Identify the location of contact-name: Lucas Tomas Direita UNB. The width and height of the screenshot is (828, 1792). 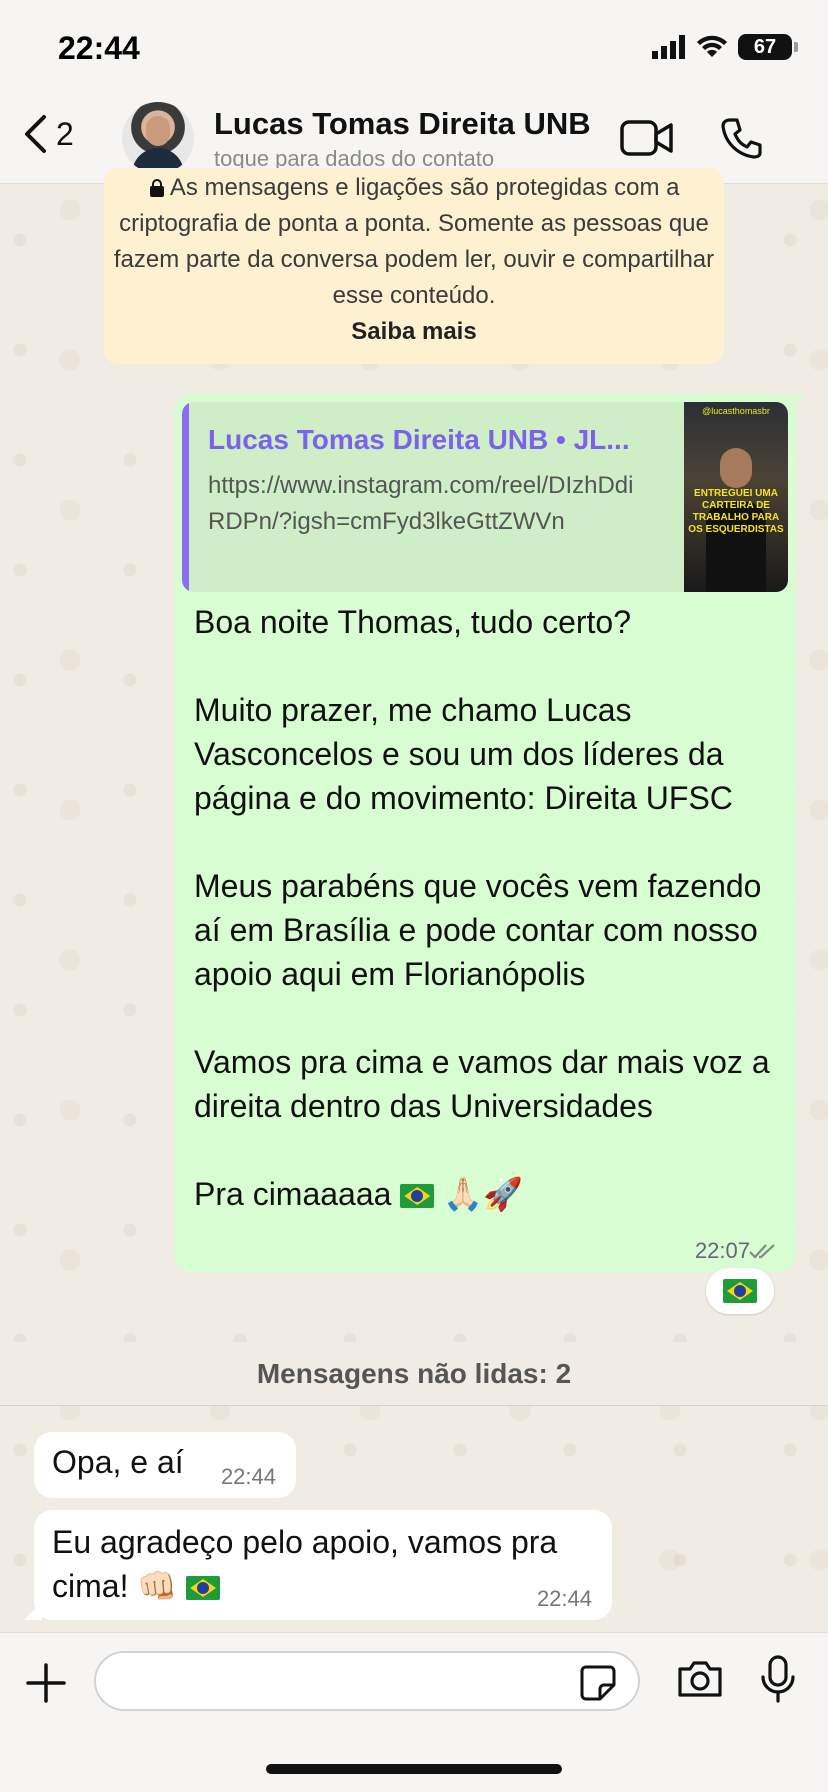
(402, 124).